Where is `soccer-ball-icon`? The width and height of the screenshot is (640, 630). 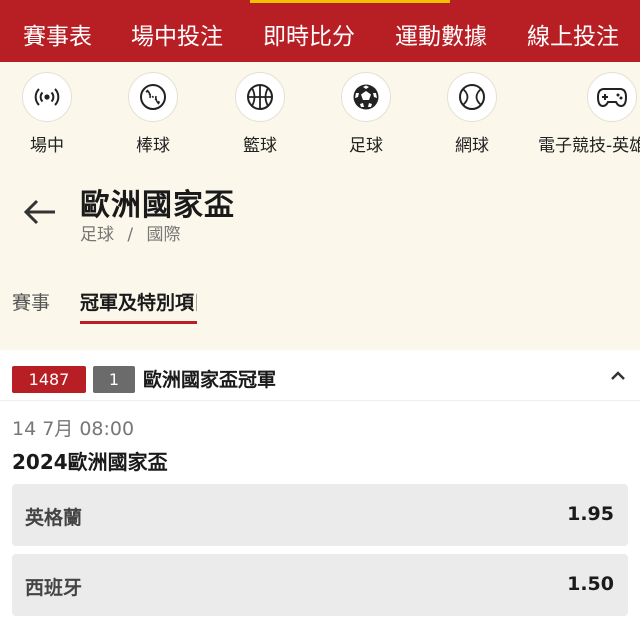 soccer-ball-icon is located at coordinates (366, 97).